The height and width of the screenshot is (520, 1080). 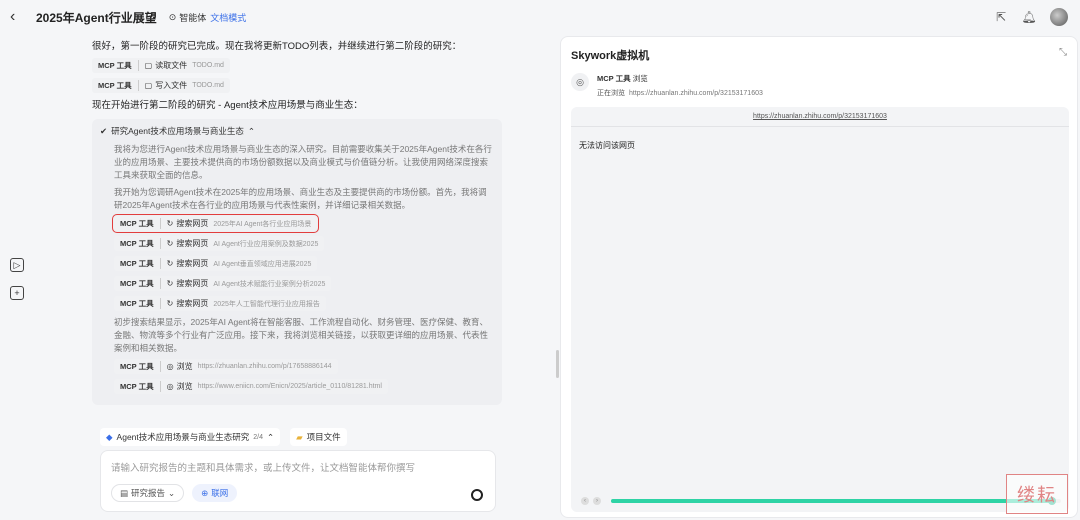 What do you see at coordinates (304, 263) in the screenshot?
I see `search-call-row: MCP 工具 ↻ 搜索网页 AI Agent垂直领域应用进展2025` at bounding box center [304, 263].